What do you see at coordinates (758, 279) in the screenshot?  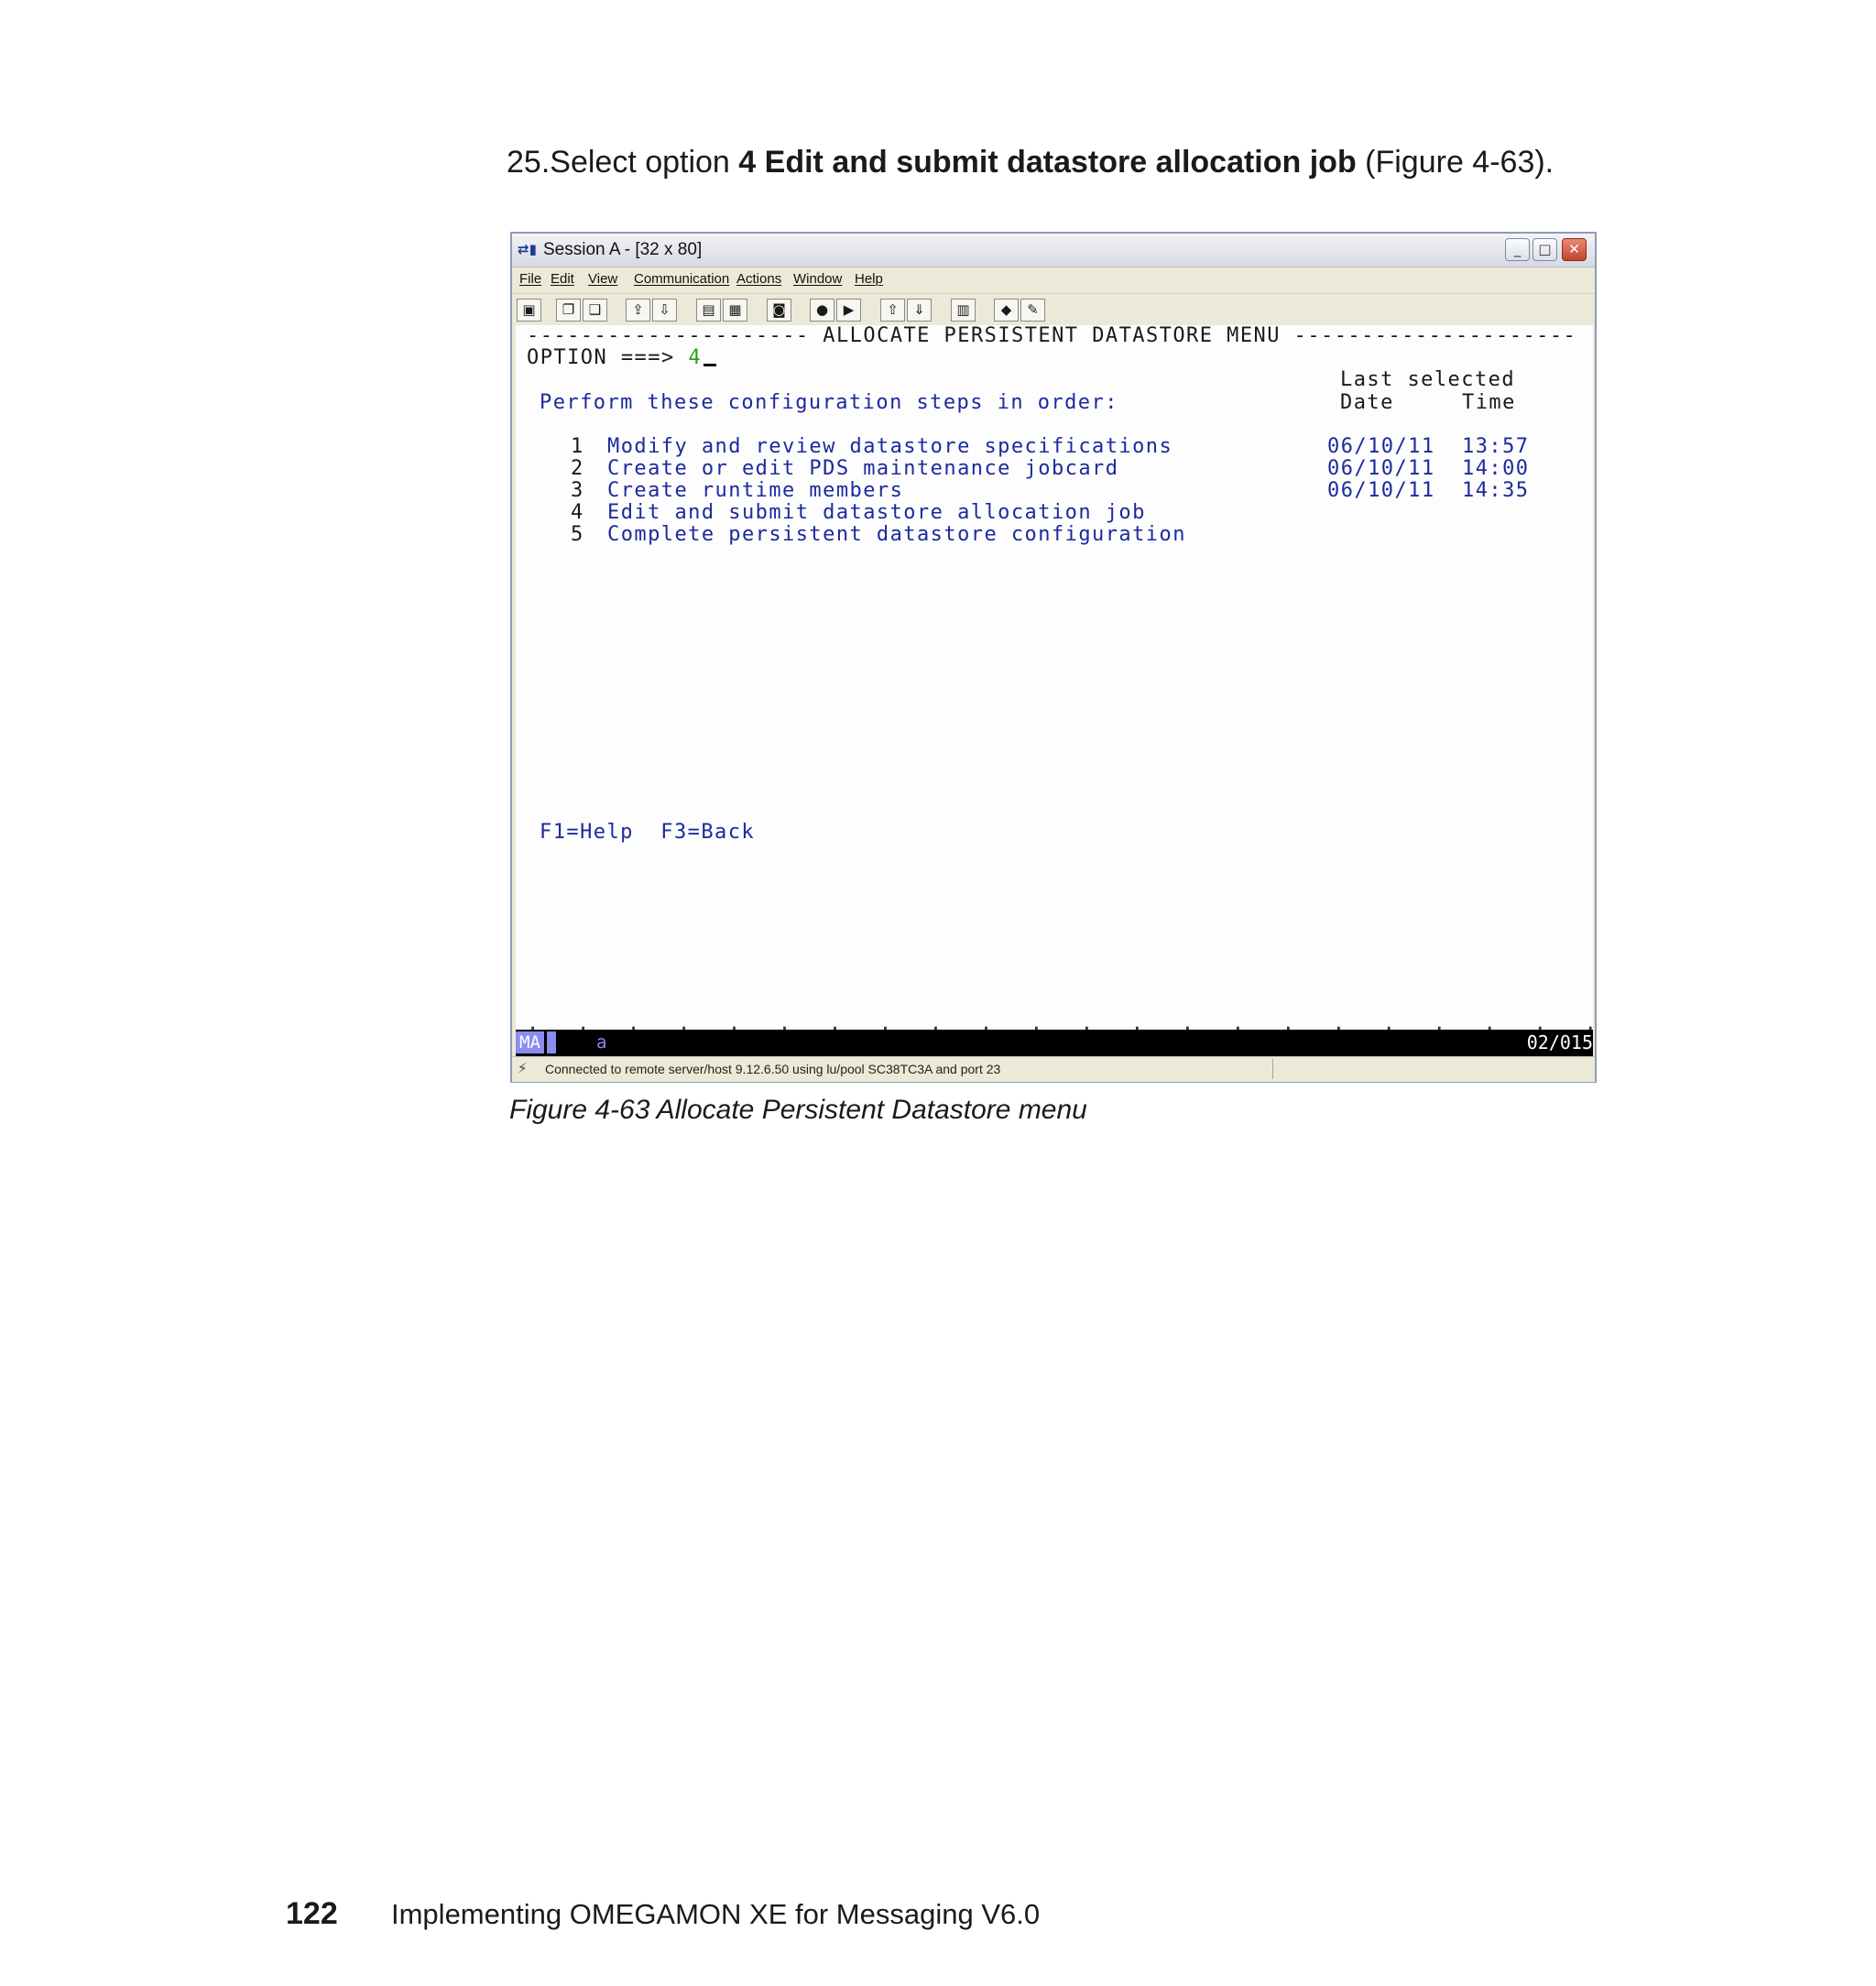 I see `menu-actions: Actions` at bounding box center [758, 279].